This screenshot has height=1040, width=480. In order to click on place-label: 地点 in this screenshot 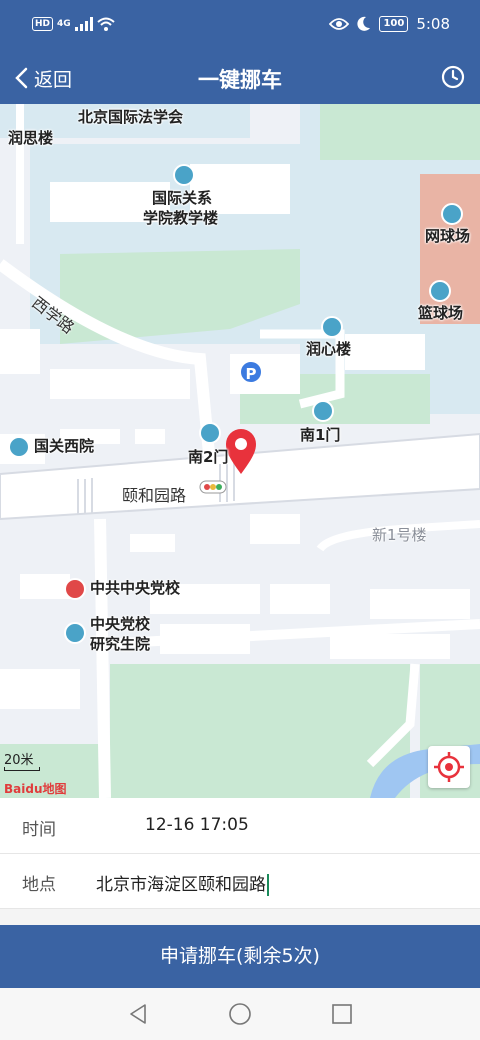, I will do `click(39, 885)`.